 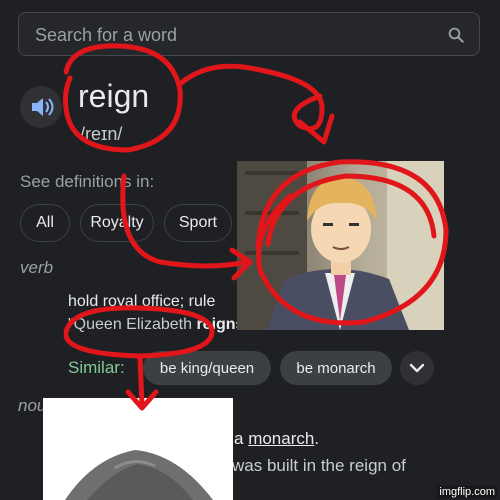 I want to click on arrow-to-ash, so click(x=141, y=381).